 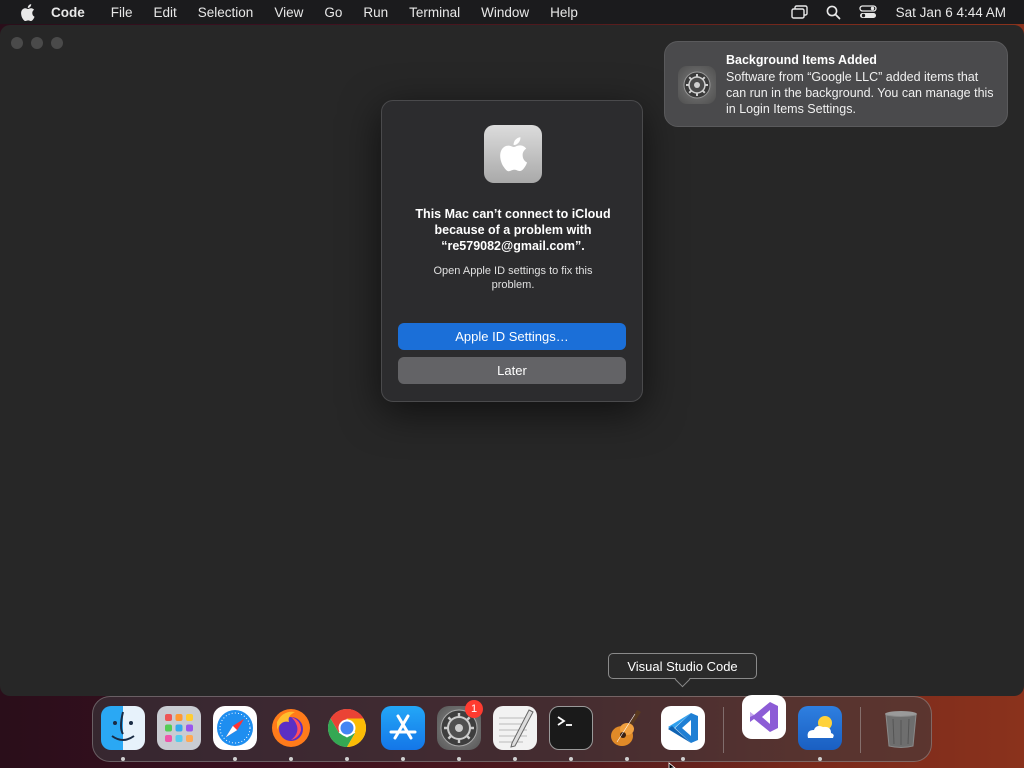 I want to click on menu-terminal: Terminal, so click(x=434, y=12).